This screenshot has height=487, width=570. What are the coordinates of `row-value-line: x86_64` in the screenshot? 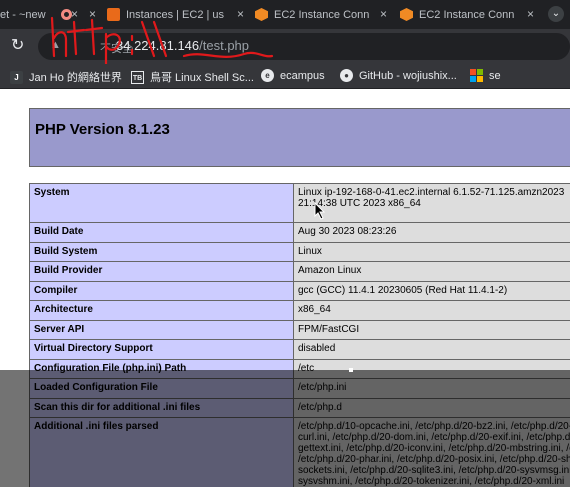 It's located at (314, 309).